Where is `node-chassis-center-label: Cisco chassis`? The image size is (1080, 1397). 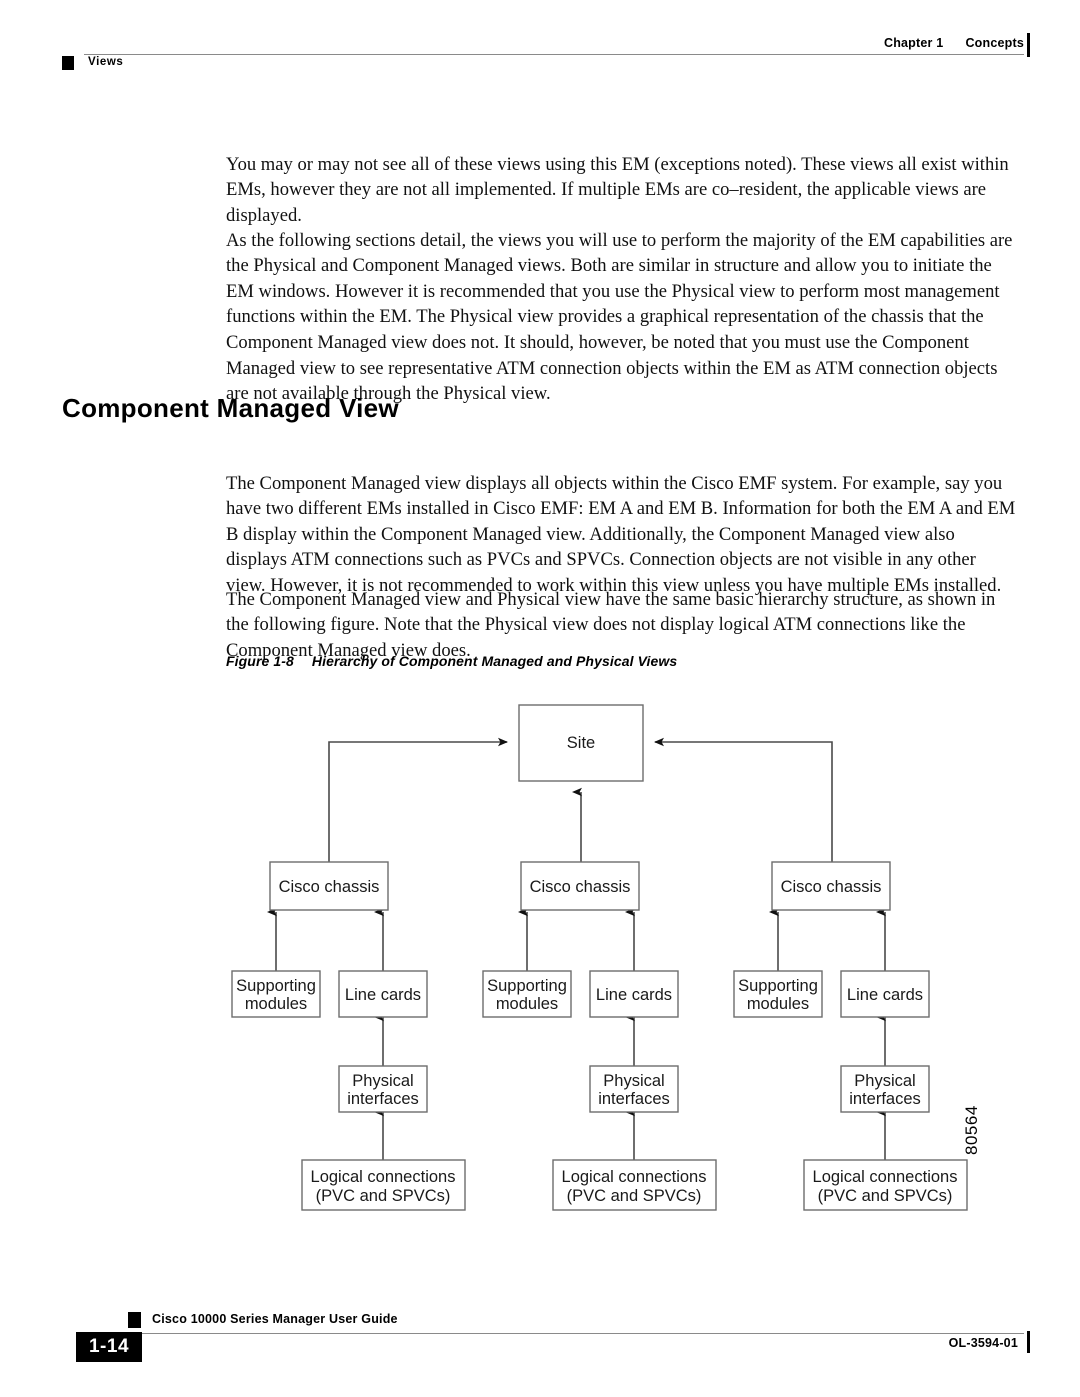 node-chassis-center-label: Cisco chassis is located at coordinates (580, 887).